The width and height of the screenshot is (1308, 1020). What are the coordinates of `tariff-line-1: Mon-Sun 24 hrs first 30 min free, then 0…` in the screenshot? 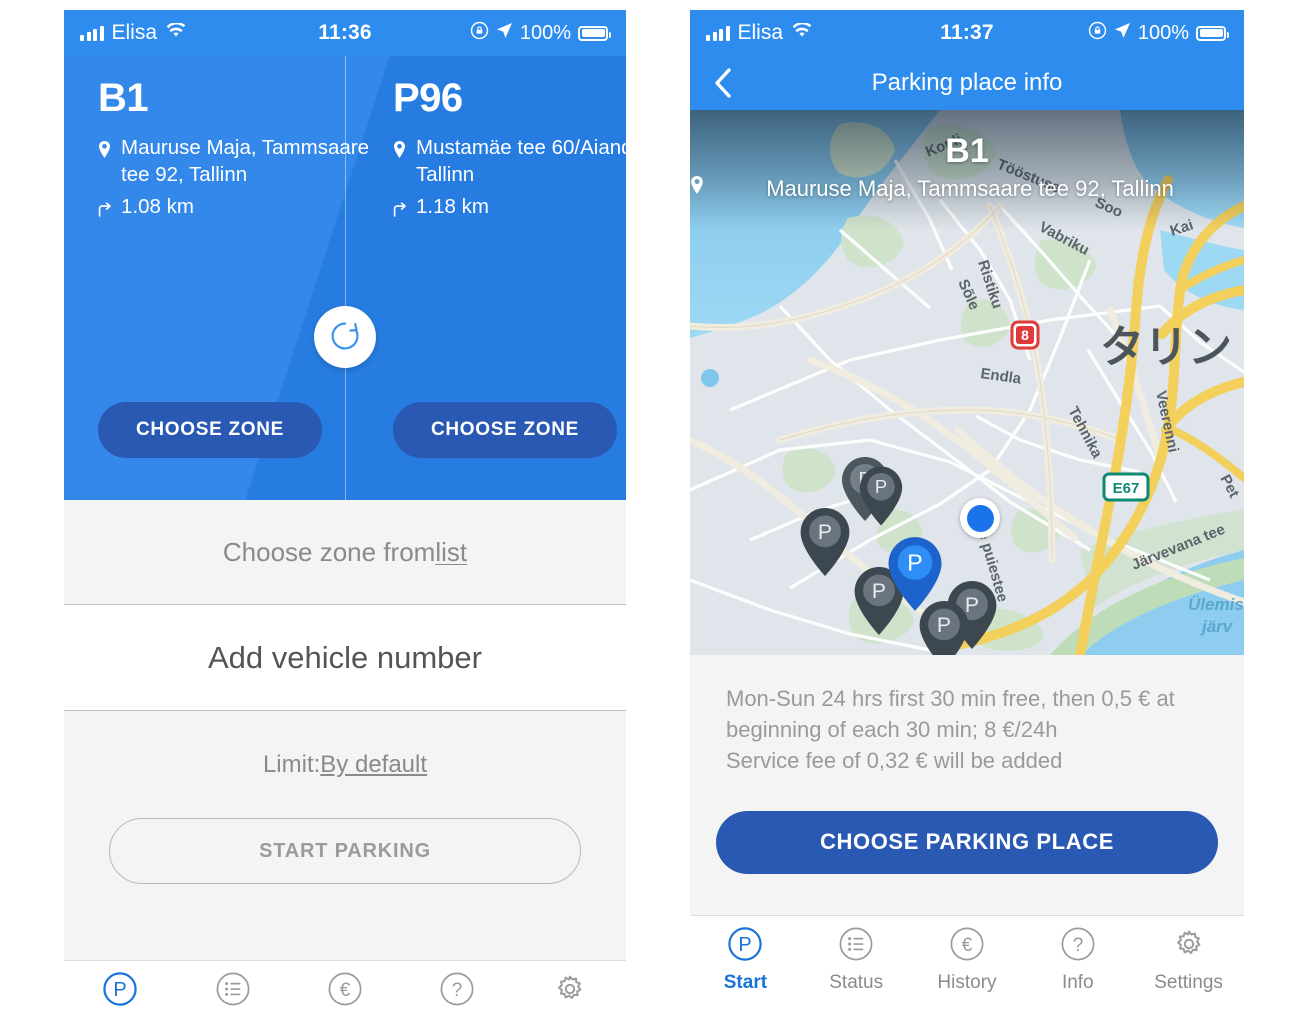 It's located at (950, 698).